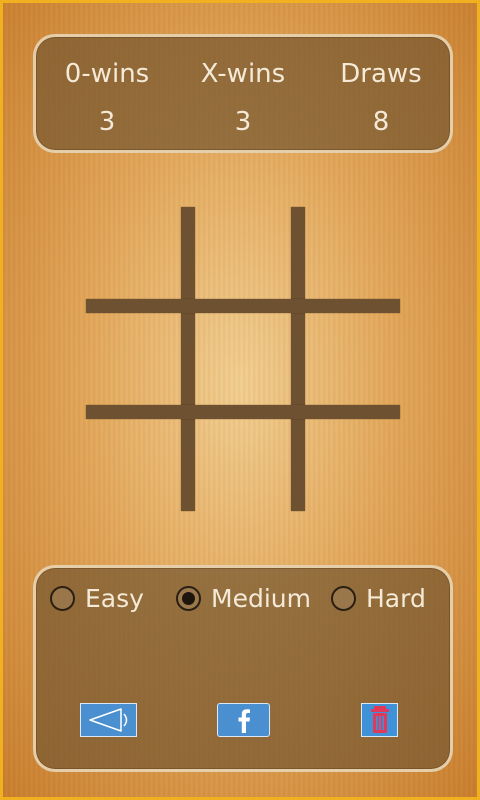  Describe the element at coordinates (343, 598) in the screenshot. I see `radio-circle-hard` at that location.